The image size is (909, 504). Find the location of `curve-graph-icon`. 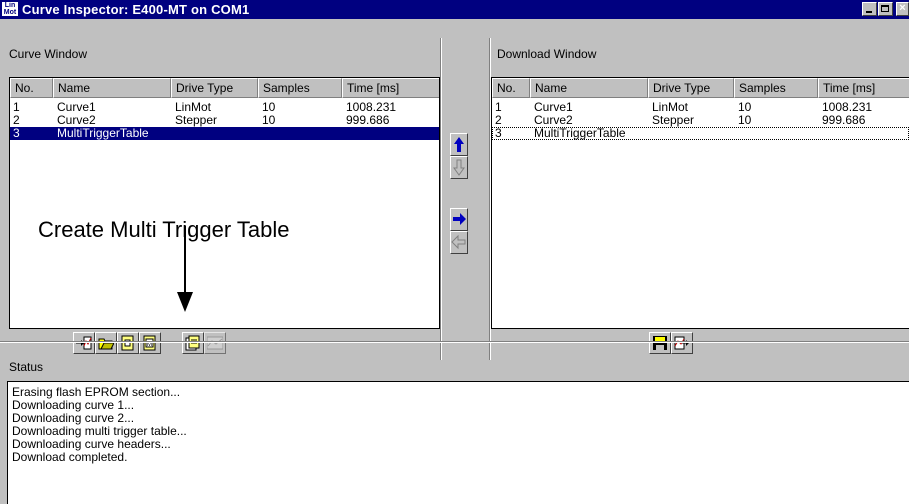

curve-graph-icon is located at coordinates (215, 343).